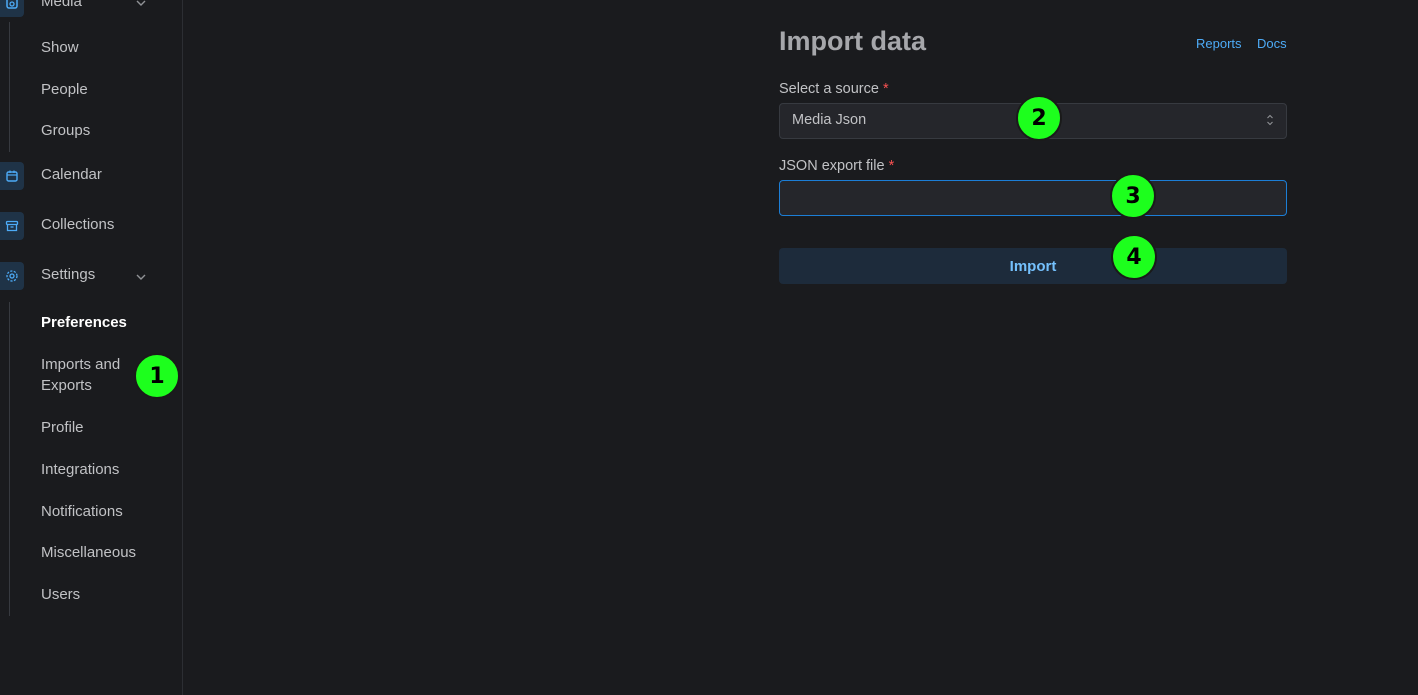 This screenshot has height=695, width=1418. What do you see at coordinates (84, 322) in the screenshot?
I see `sidebar-item-preferences: Preferences` at bounding box center [84, 322].